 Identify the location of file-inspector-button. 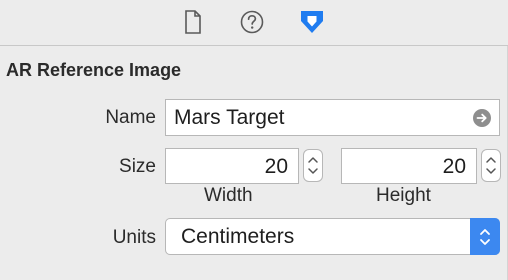
(193, 22).